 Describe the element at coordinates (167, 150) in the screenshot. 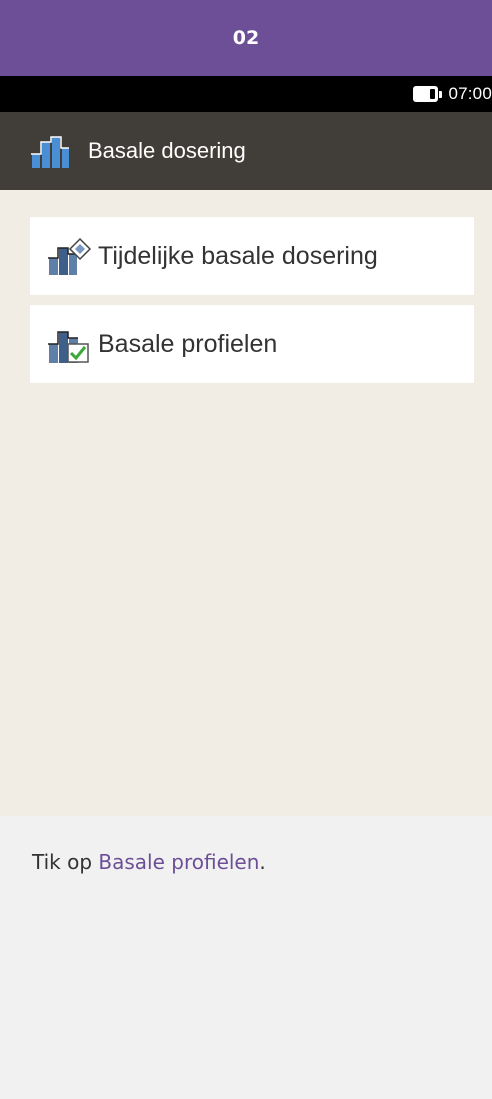

I see `page-title: Basale dosering` at that location.